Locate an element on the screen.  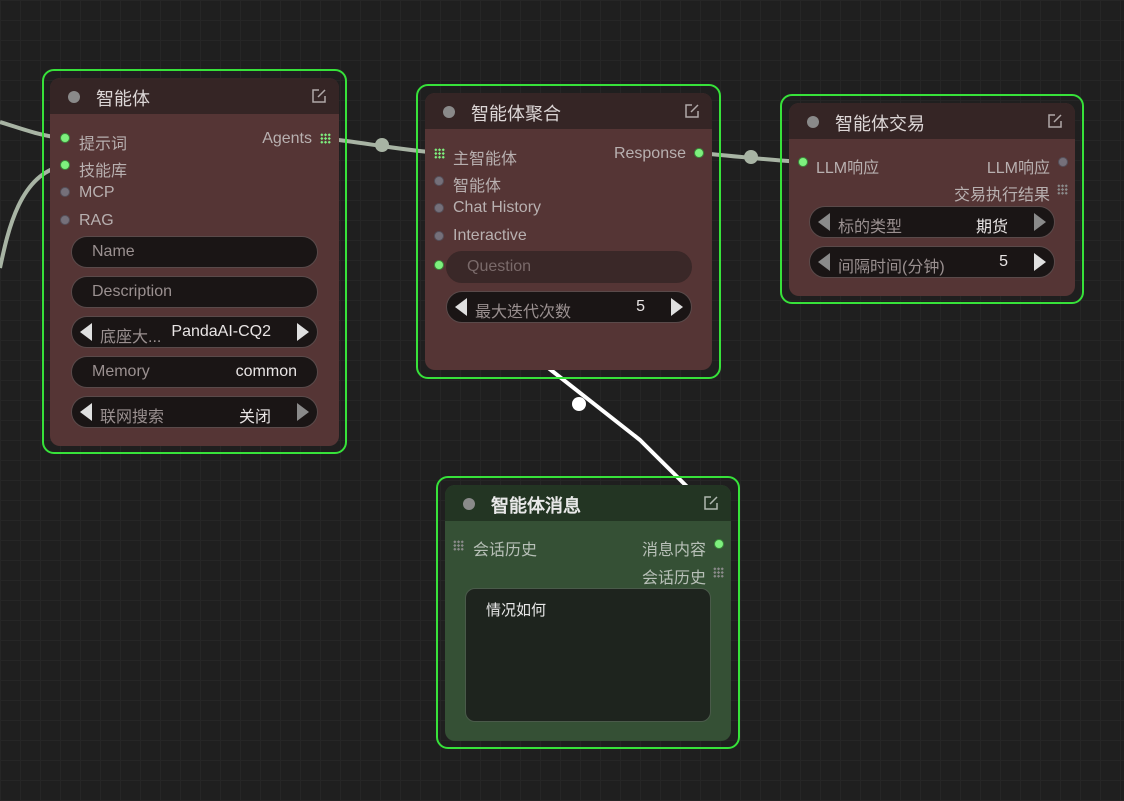
input-label-prompt: 提示词 is located at coordinates (103, 144).